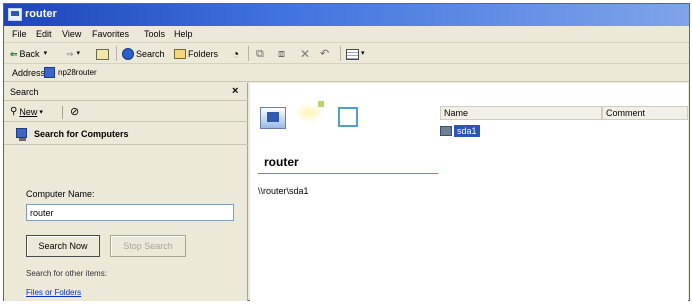 The image size is (692, 304). What do you see at coordinates (110, 34) in the screenshot?
I see `menu-favorites: Favorites` at bounding box center [110, 34].